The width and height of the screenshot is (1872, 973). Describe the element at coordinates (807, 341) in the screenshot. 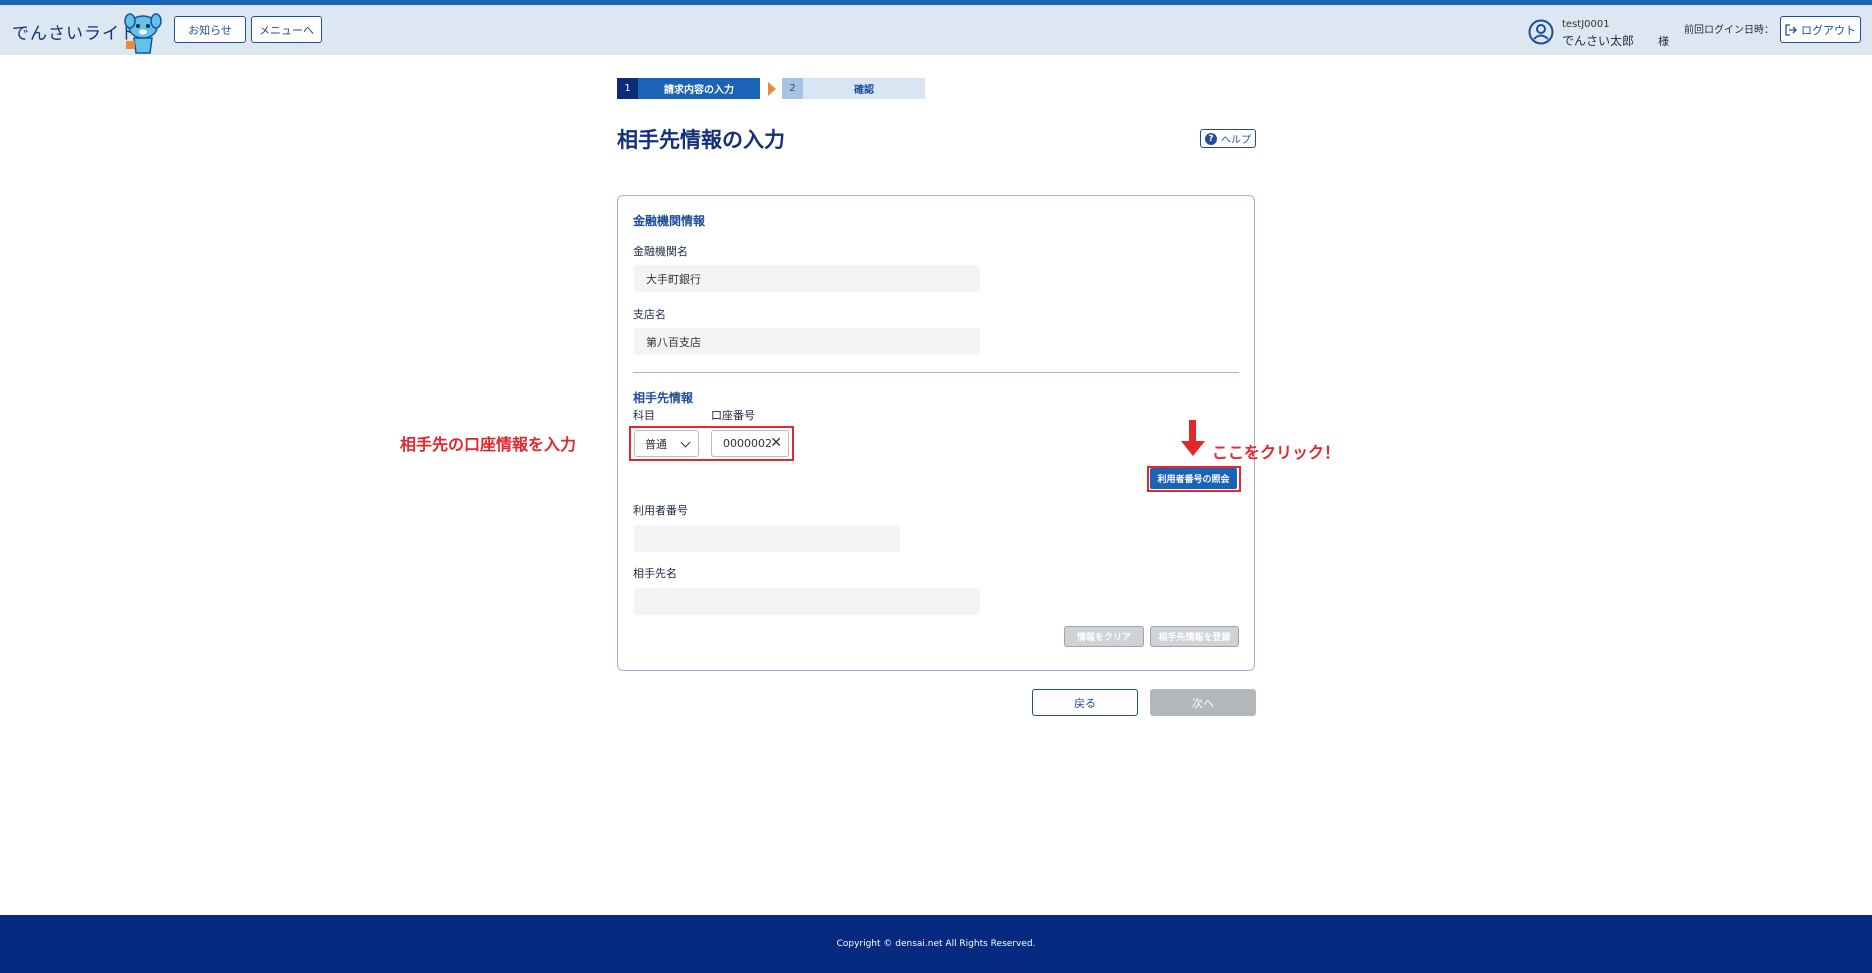

I see `branch-field: 第八百支店` at that location.